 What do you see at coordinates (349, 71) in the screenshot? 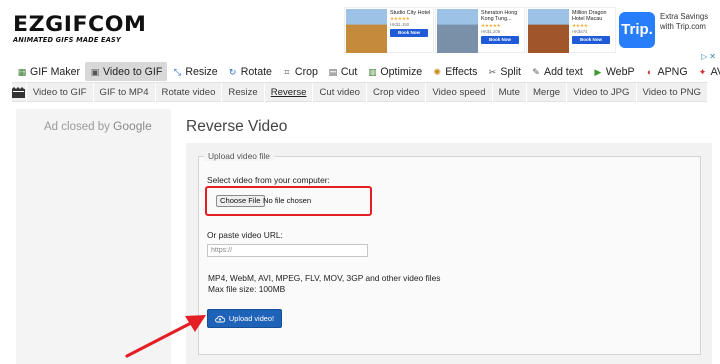
I see `tool-label: Cut` at bounding box center [349, 71].